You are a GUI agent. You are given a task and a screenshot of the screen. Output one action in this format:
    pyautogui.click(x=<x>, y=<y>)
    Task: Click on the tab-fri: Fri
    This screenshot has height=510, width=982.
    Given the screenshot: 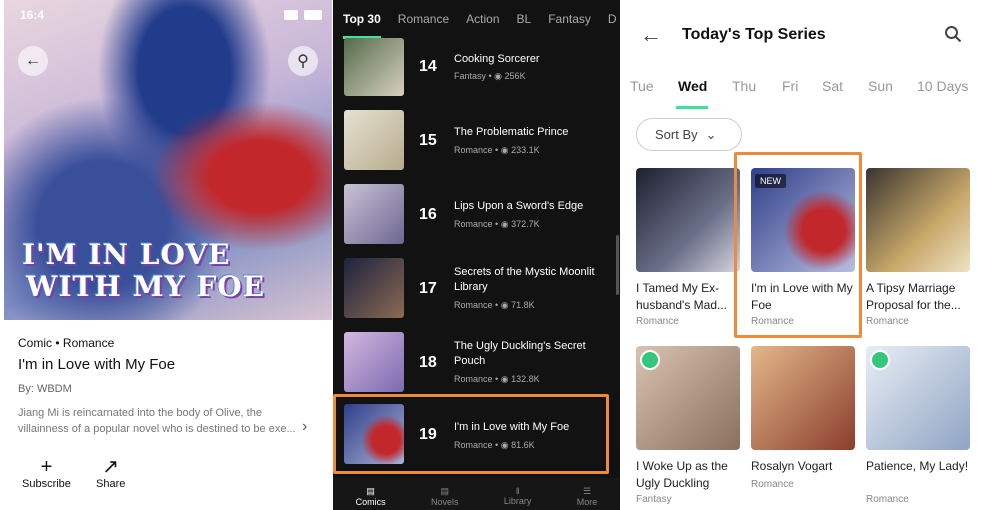 What is the action you would take?
    pyautogui.click(x=790, y=86)
    